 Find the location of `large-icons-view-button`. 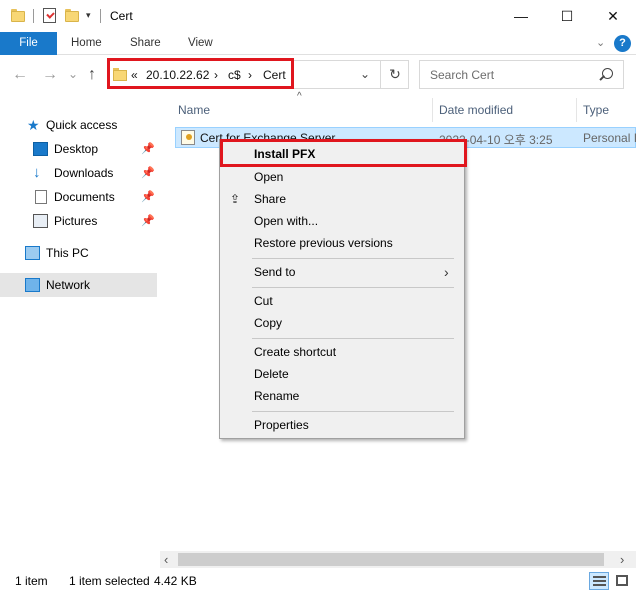

large-icons-view-button is located at coordinates (623, 581).